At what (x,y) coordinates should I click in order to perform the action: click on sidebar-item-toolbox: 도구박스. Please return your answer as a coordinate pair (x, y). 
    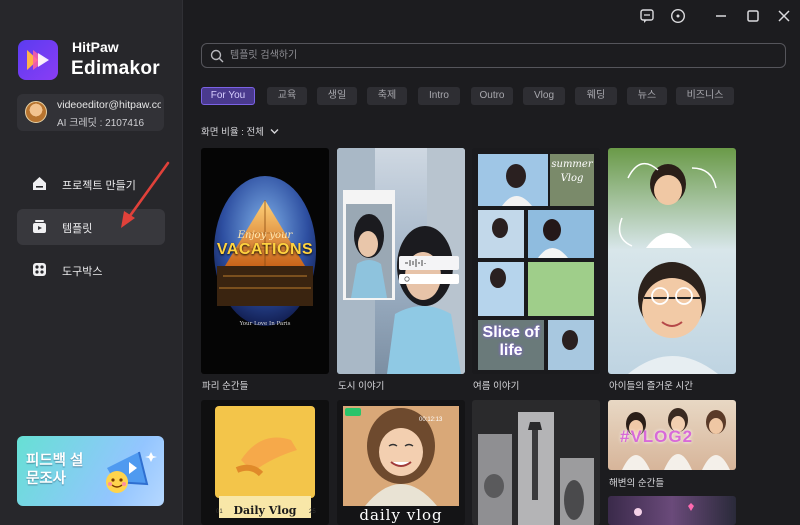
    Looking at the image, I should click on (91, 270).